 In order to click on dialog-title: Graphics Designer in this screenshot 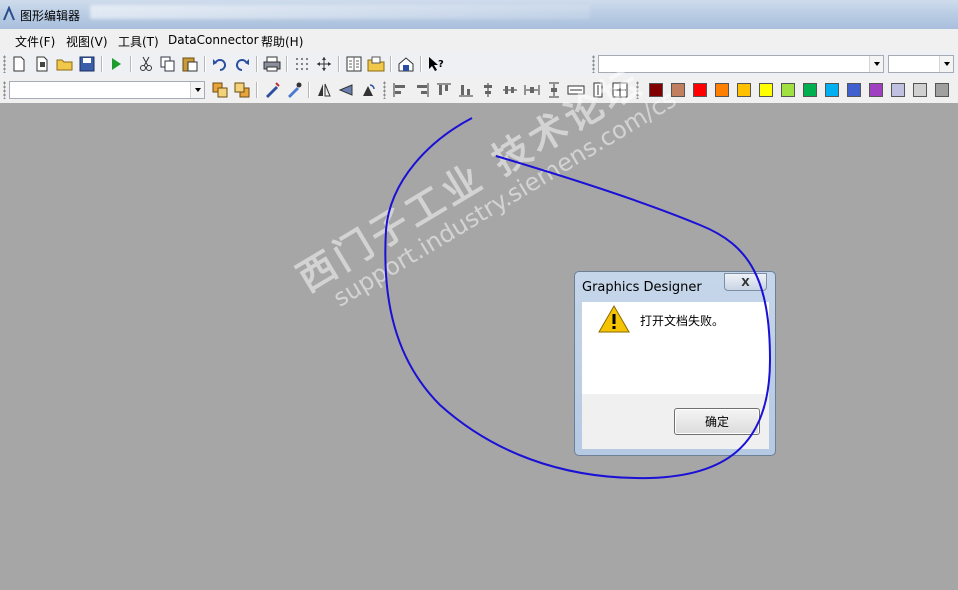, I will do `click(642, 287)`.